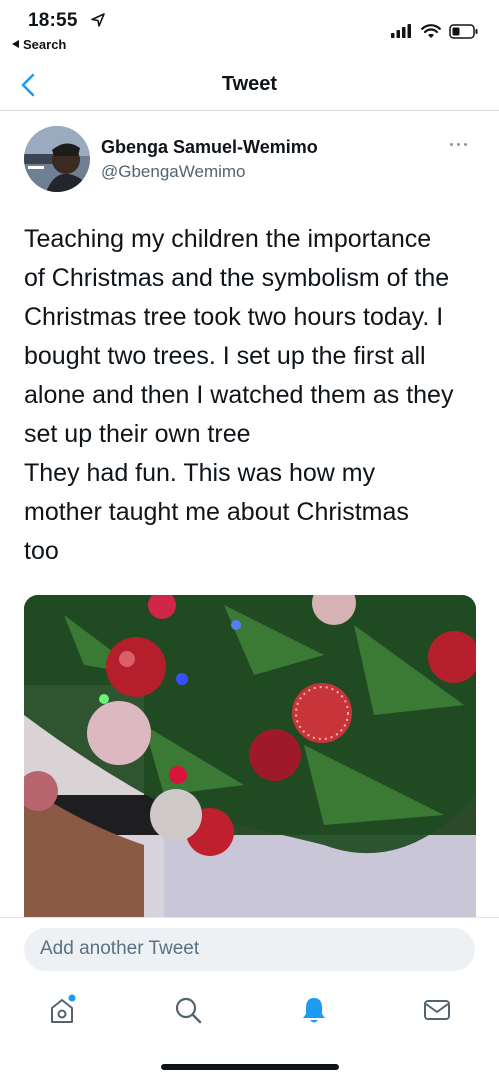 The height and width of the screenshot is (1080, 499). I want to click on author-avatar, so click(57, 159).